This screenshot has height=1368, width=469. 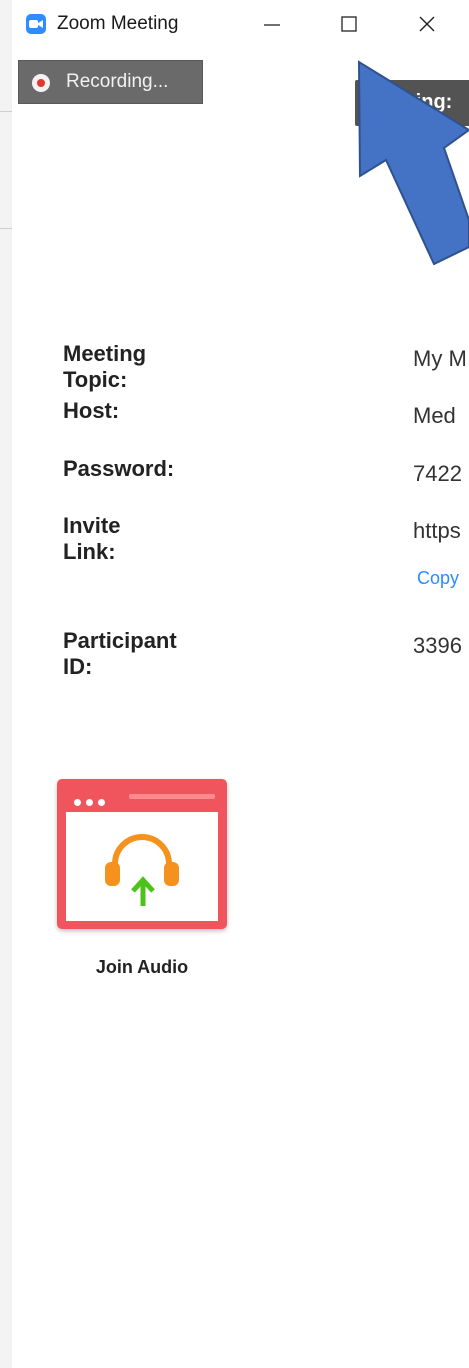 I want to click on maximize-button, so click(x=349, y=24).